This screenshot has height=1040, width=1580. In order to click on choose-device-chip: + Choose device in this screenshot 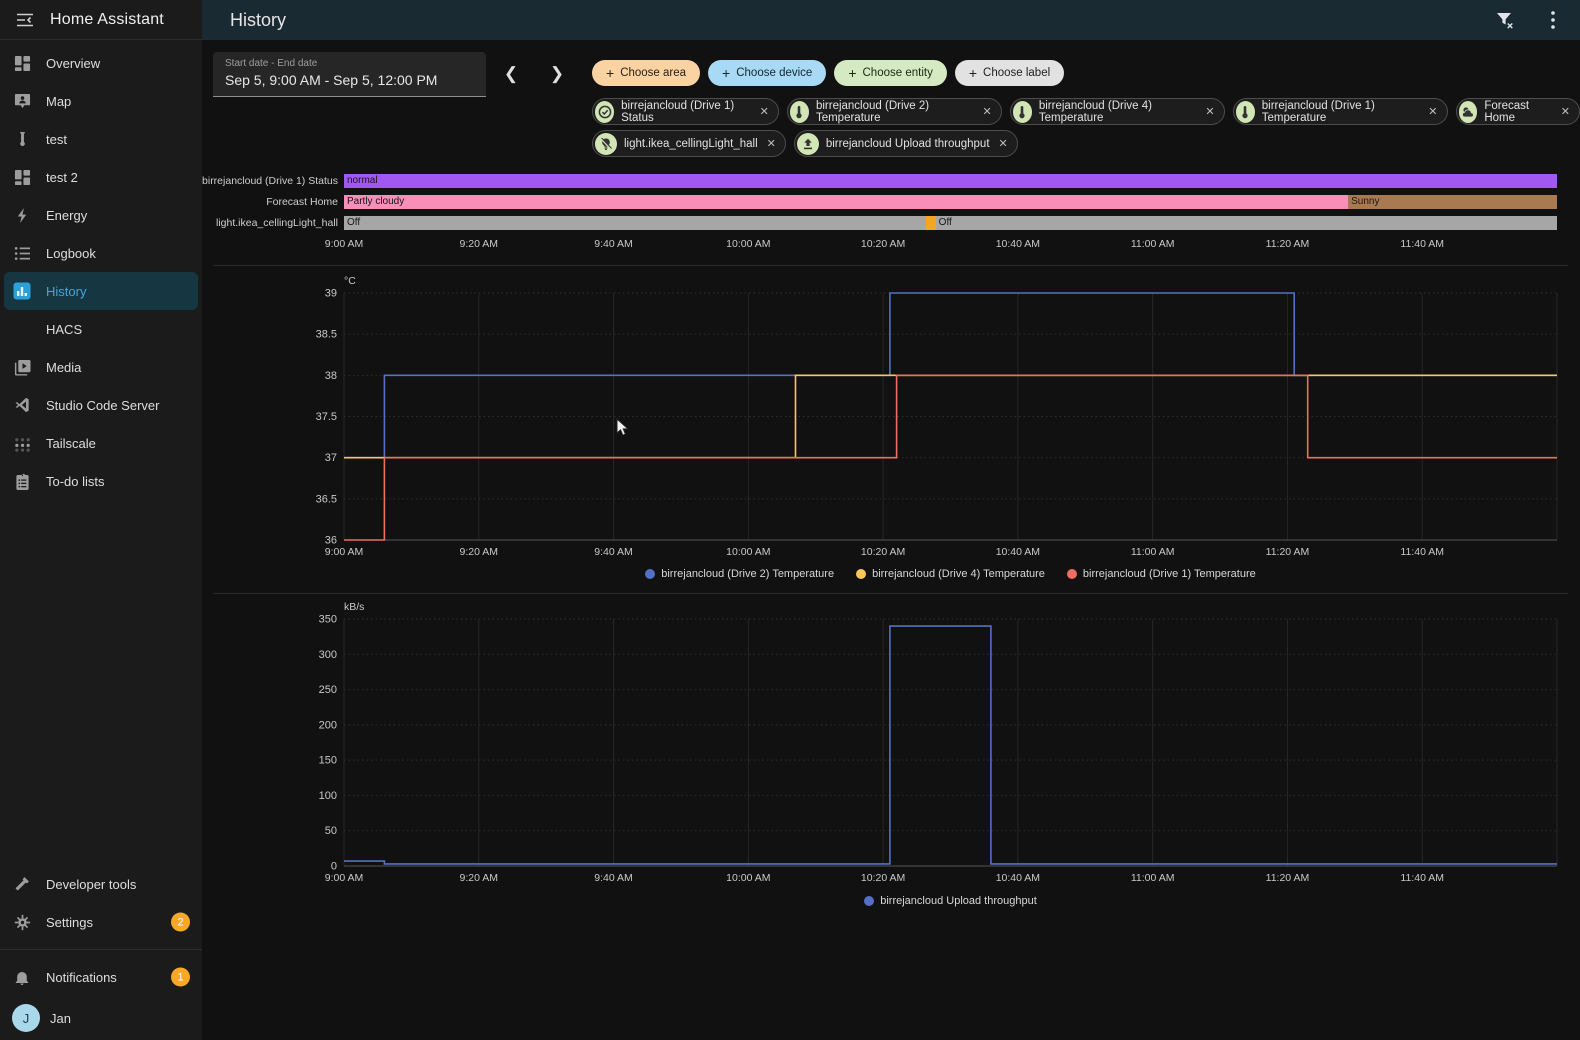, I will do `click(767, 73)`.